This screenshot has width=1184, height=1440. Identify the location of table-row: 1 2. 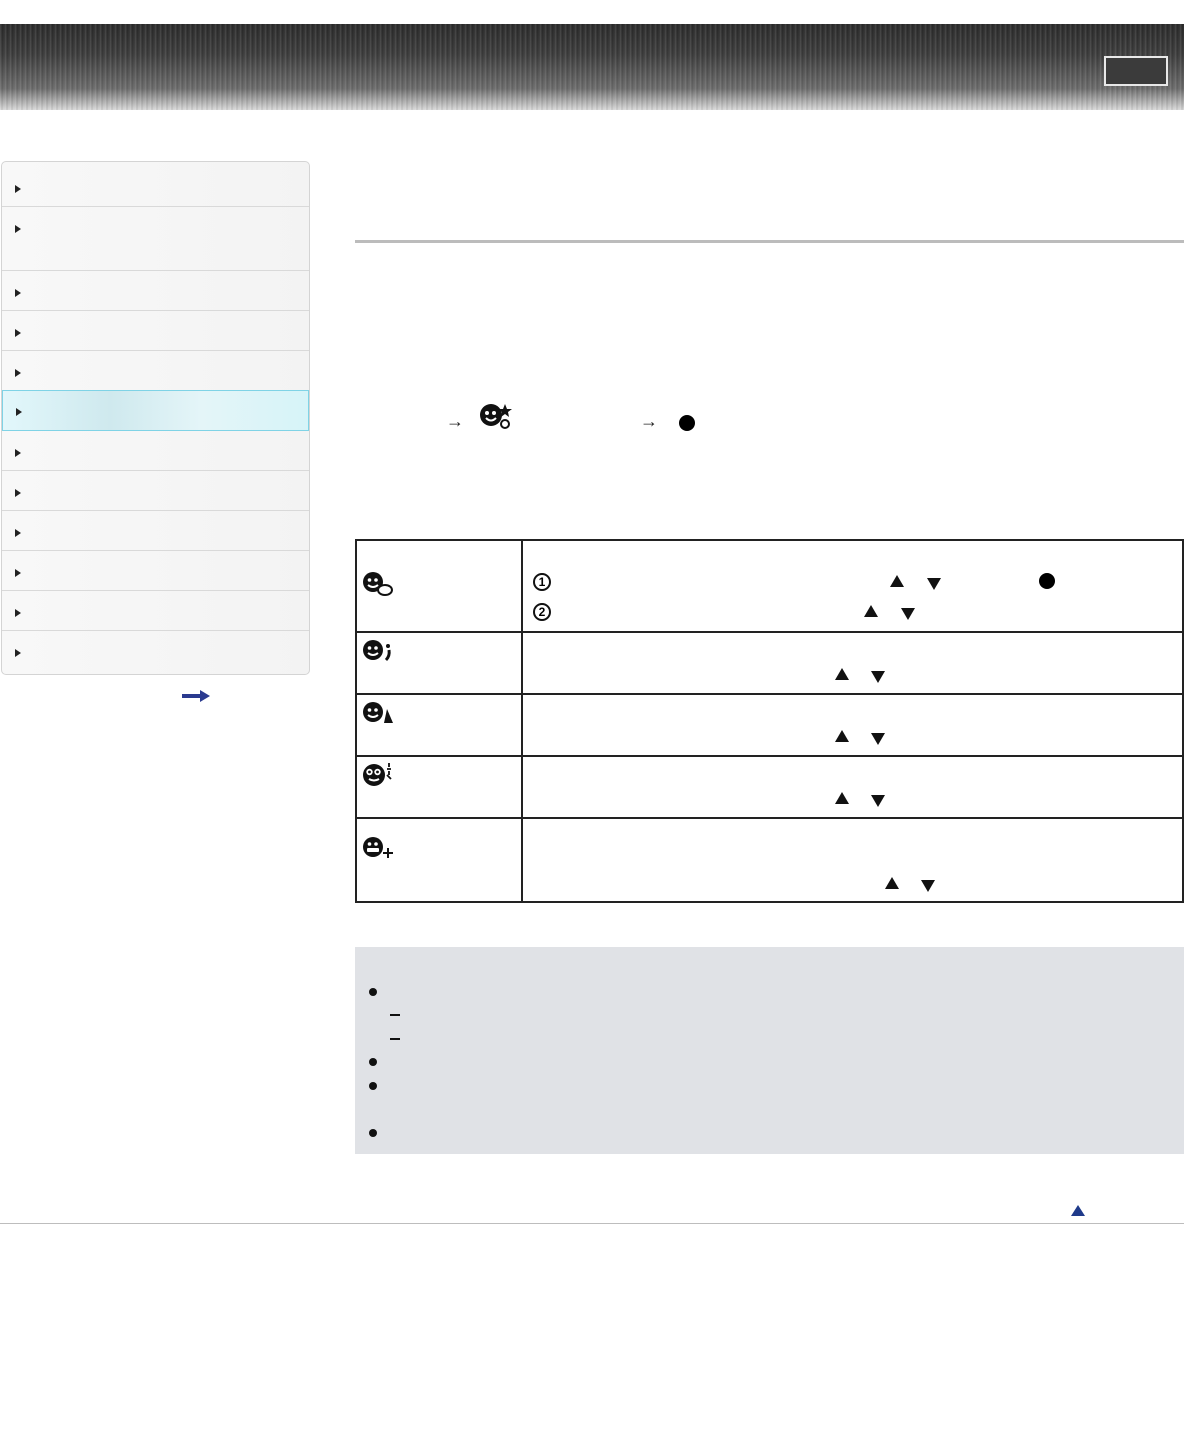
(769, 586).